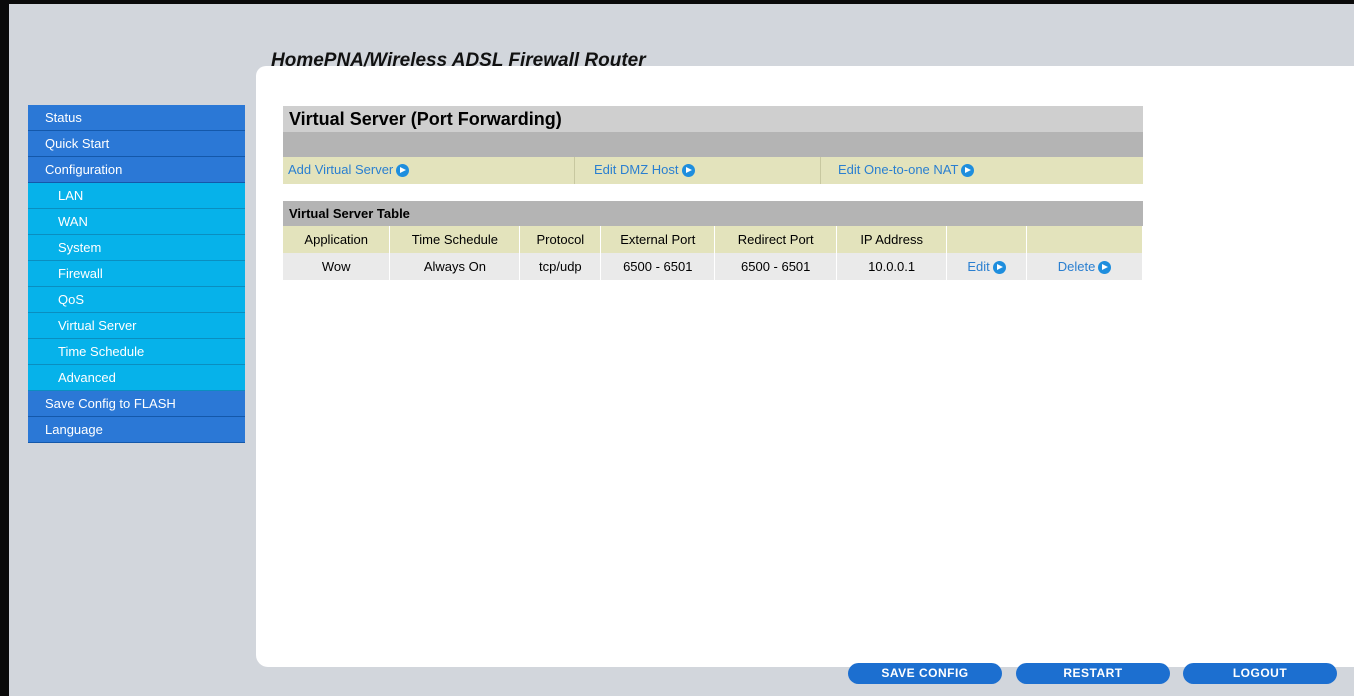  What do you see at coordinates (136, 118) in the screenshot?
I see `sidebar-item-status: Status` at bounding box center [136, 118].